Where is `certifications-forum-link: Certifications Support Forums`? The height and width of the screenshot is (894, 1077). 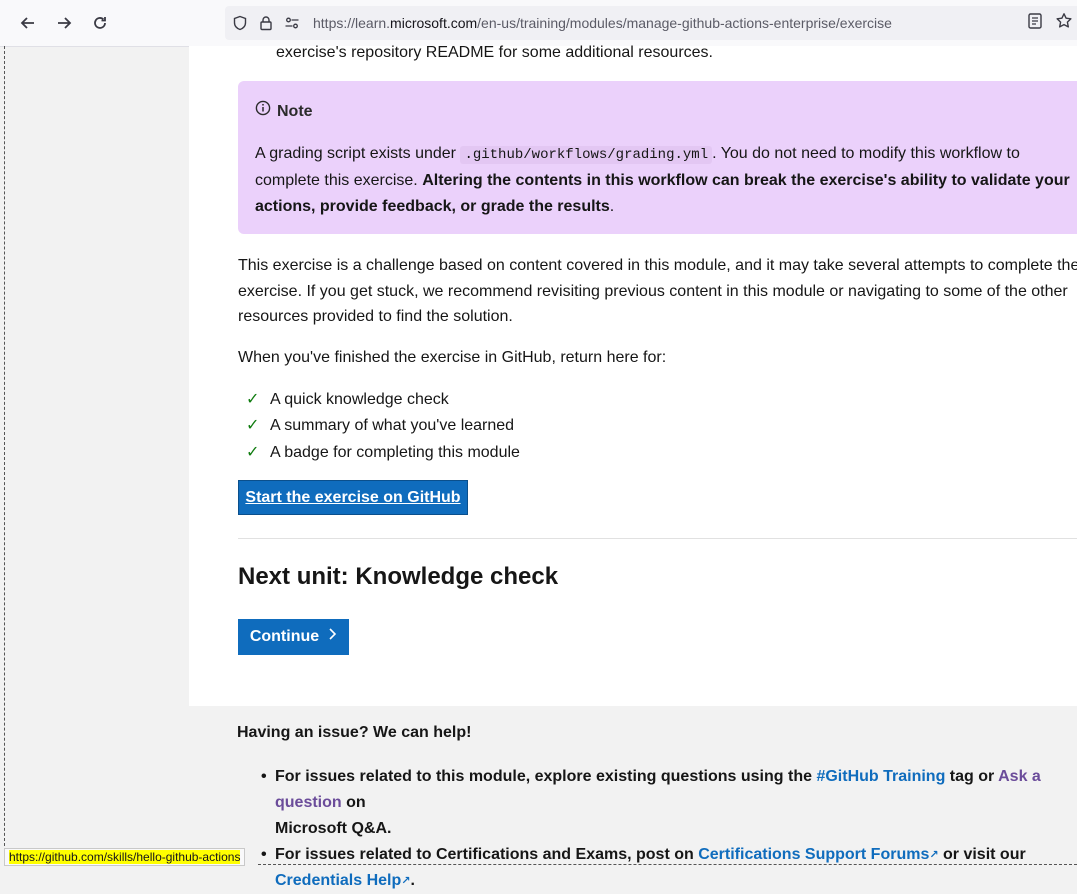
certifications-forum-link: Certifications Support Forums is located at coordinates (813, 854).